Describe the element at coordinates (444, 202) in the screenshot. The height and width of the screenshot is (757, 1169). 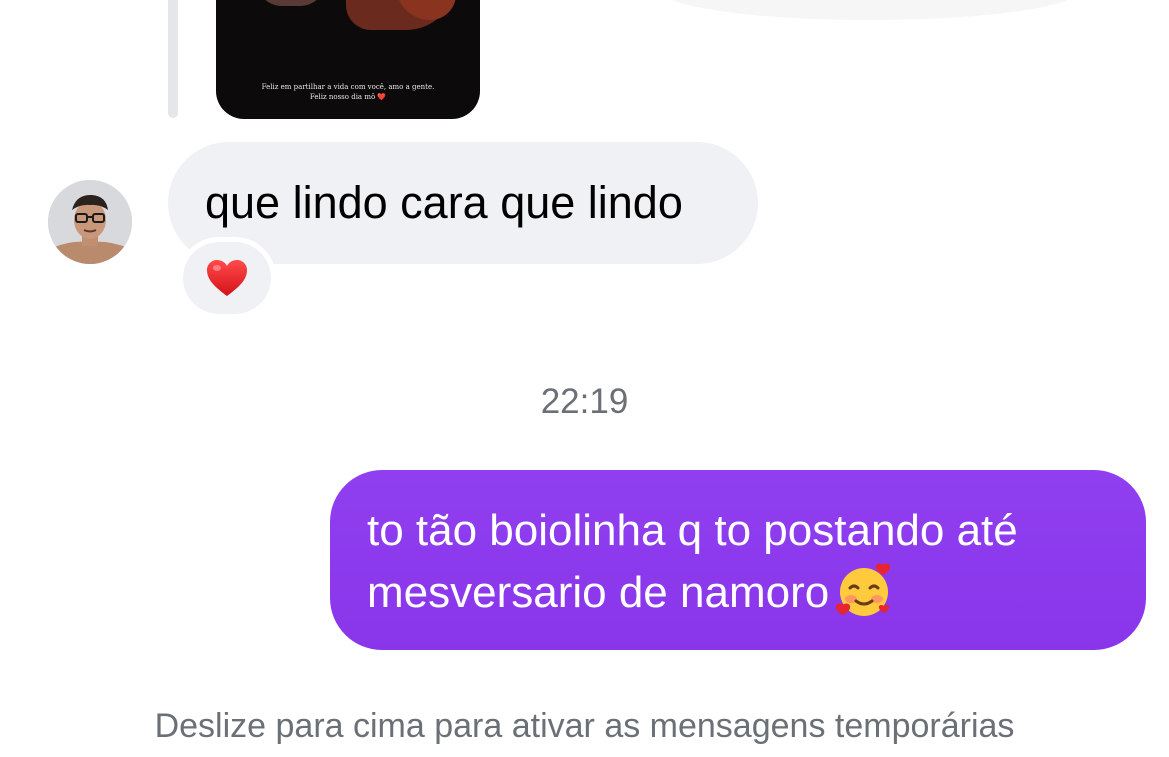
I see `received-message-text: que lindo cara que lindo` at that location.